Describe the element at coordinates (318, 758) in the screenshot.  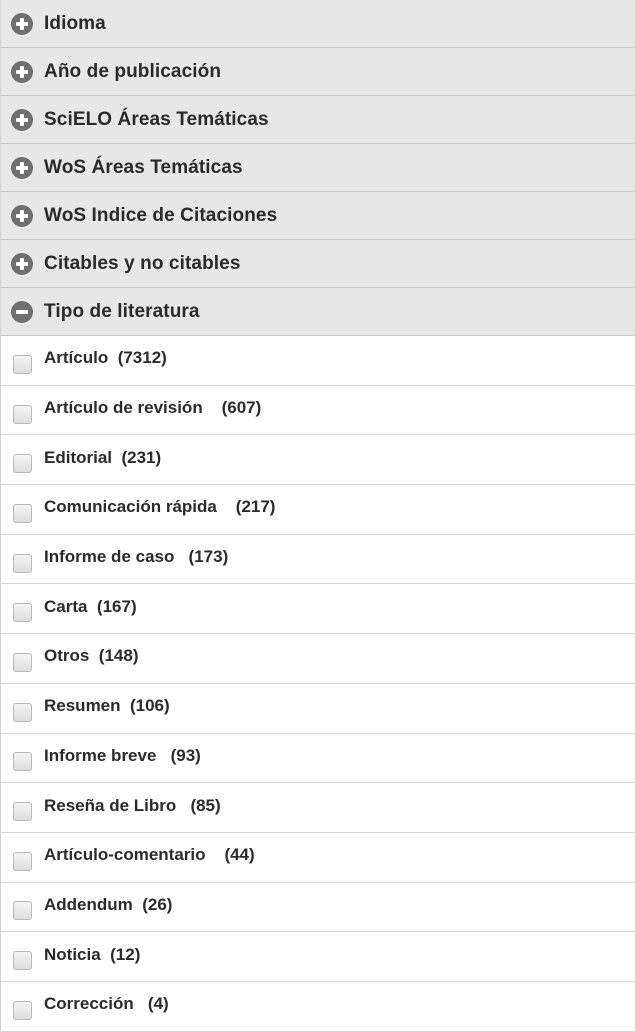
I see `facet-option-row: Informe breve (93)` at that location.